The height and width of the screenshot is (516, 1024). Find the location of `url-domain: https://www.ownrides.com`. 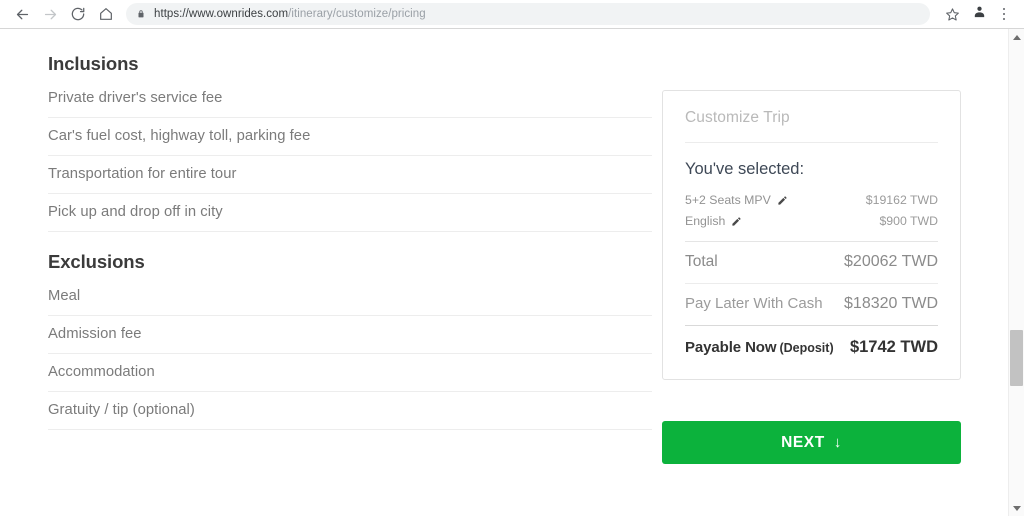

url-domain: https://www.ownrides.com is located at coordinates (221, 14).